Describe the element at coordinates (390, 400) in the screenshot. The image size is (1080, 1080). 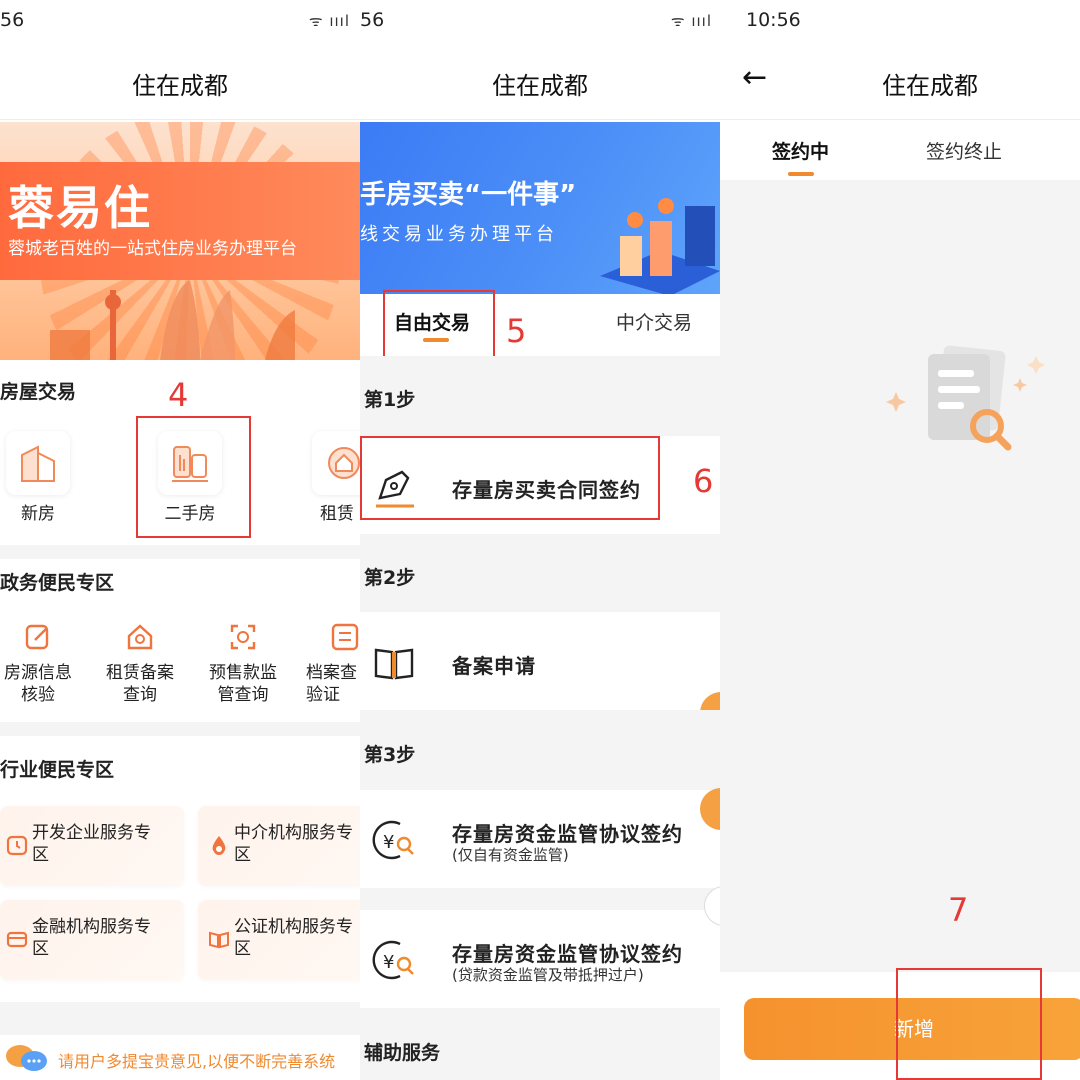
I see `step-title-1: 第1步` at that location.